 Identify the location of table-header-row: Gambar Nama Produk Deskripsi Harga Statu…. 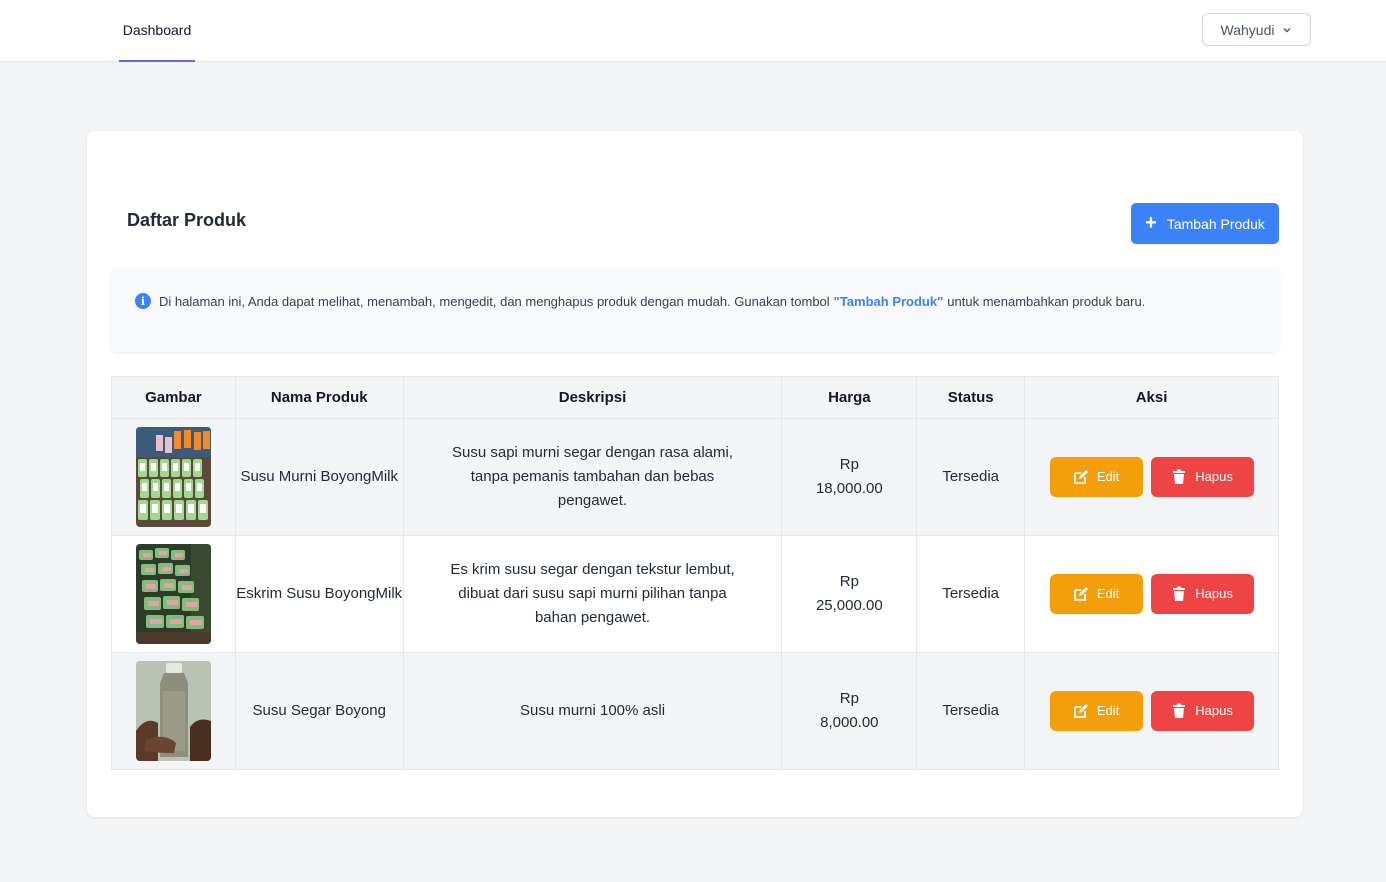
(695, 397).